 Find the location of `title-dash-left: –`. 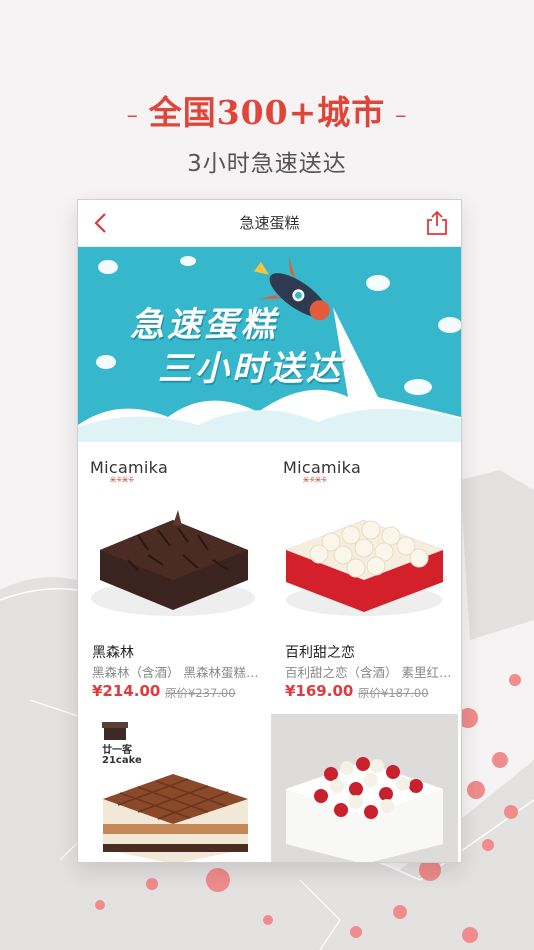

title-dash-left: – is located at coordinates (132, 115).